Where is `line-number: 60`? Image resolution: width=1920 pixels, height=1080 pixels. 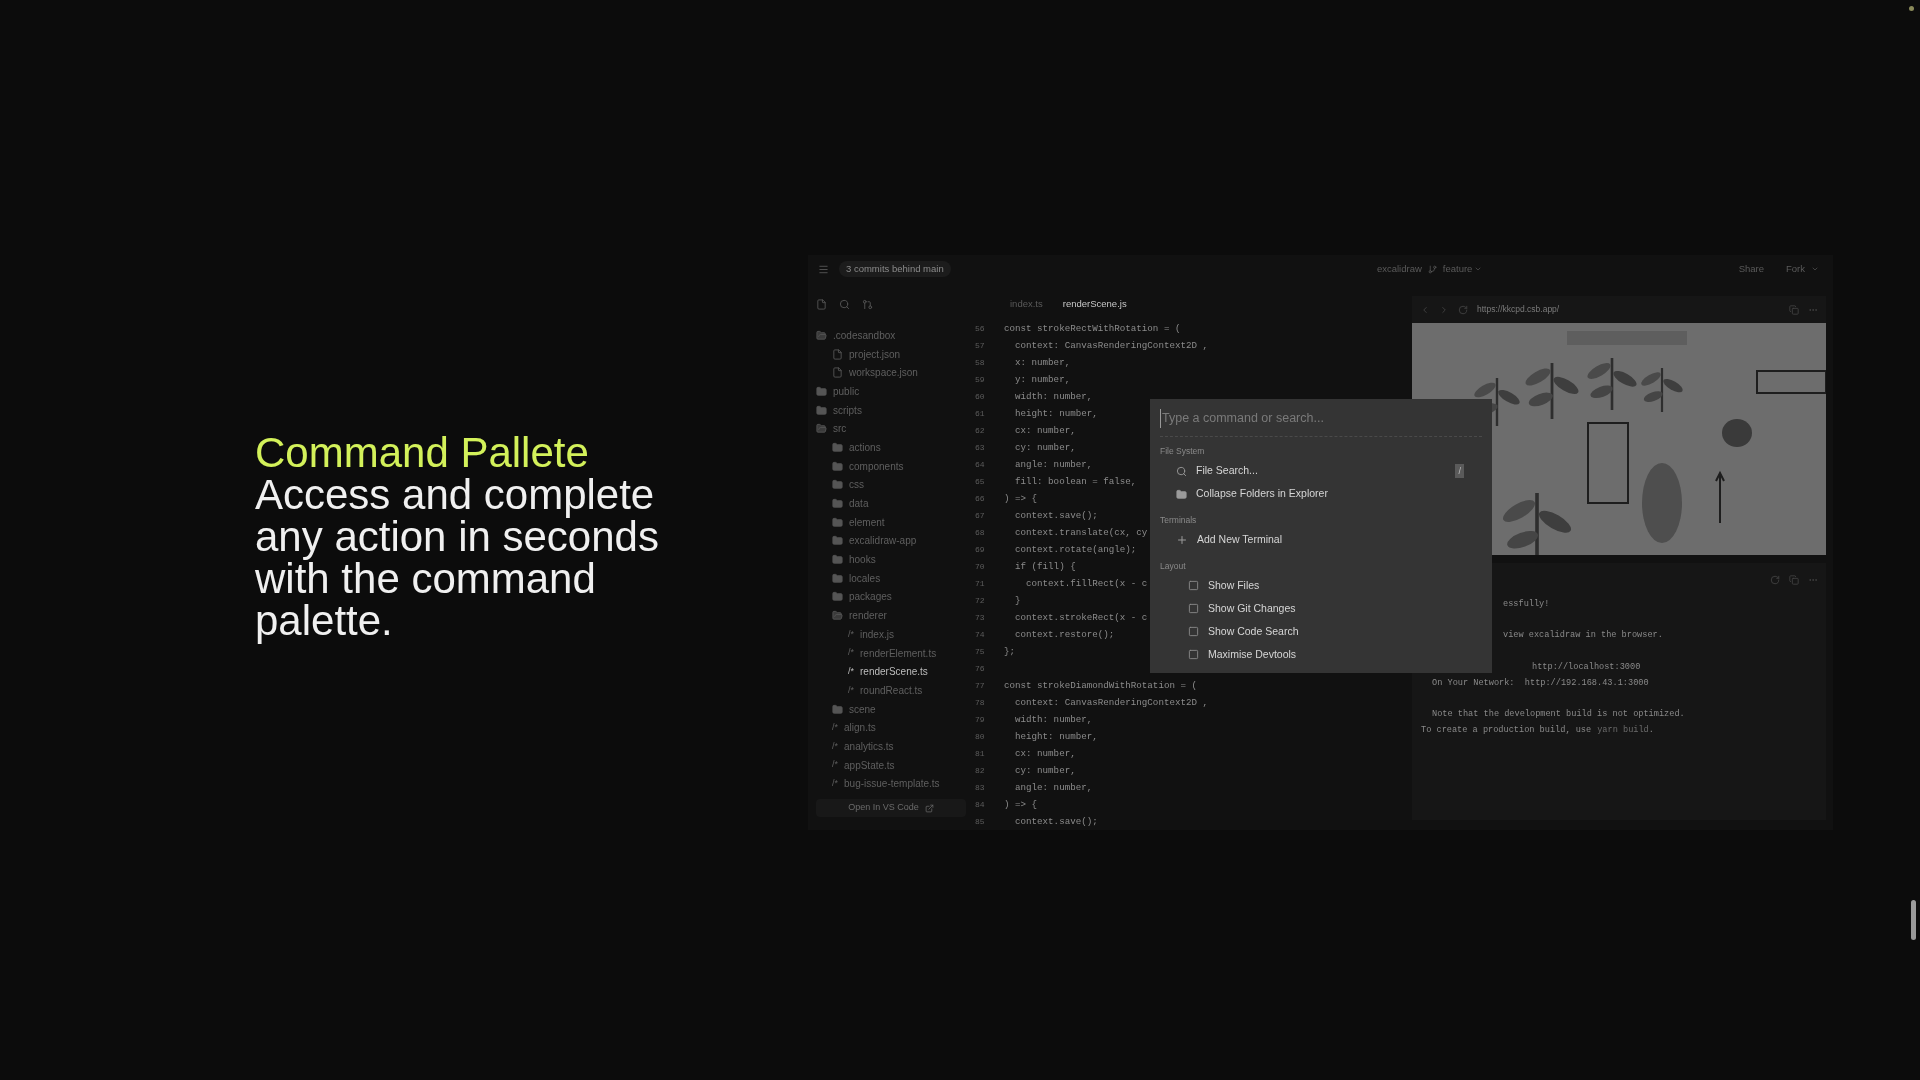 line-number: 60 is located at coordinates (980, 396).